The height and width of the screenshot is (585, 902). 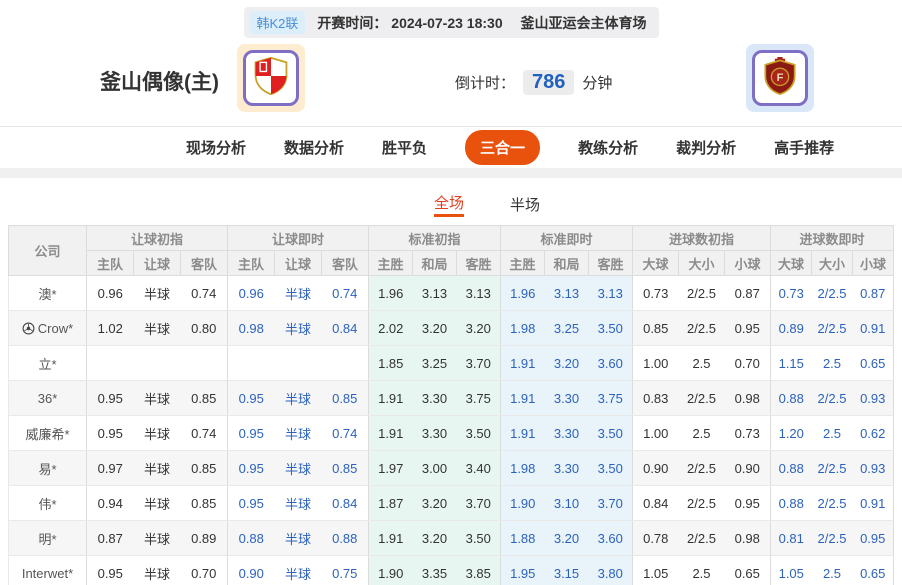 I want to click on col-header: 和局, so click(x=566, y=263).